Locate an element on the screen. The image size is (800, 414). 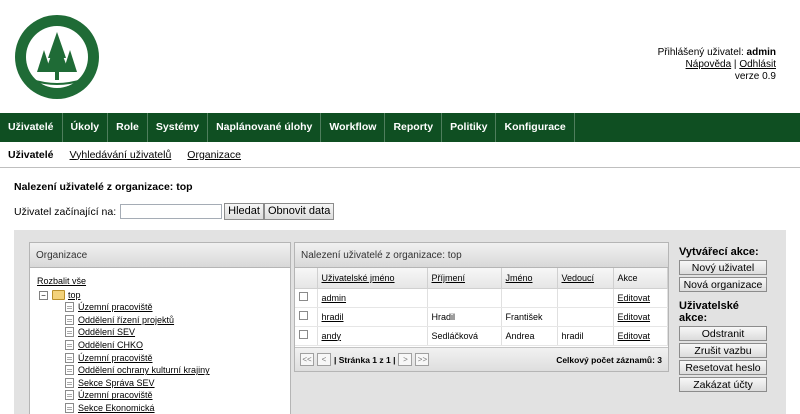
next-page-button: > is located at coordinates (405, 359).